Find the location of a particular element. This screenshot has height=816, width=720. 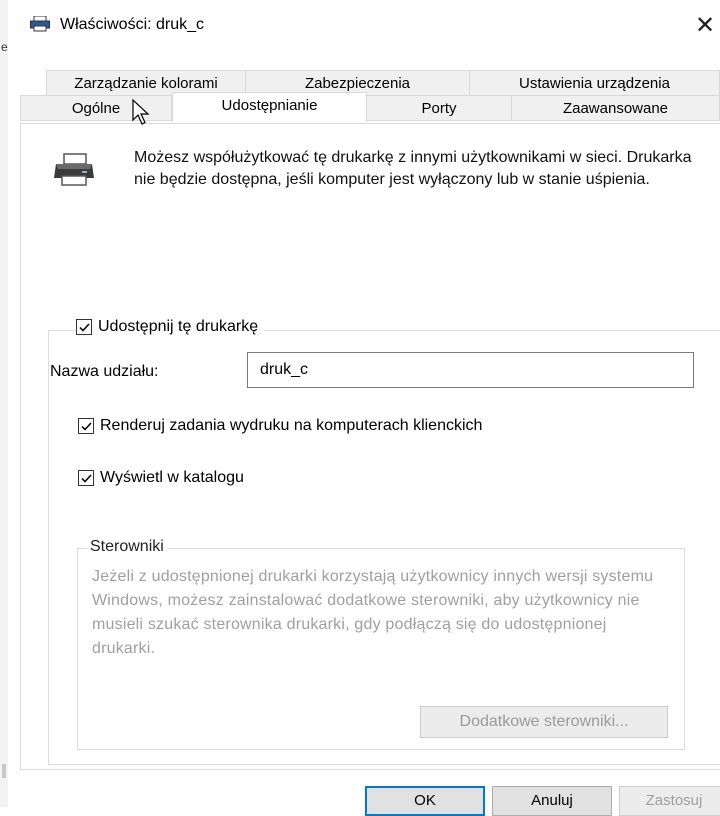

share-name-label: Nazwa udziału: is located at coordinates (104, 371).